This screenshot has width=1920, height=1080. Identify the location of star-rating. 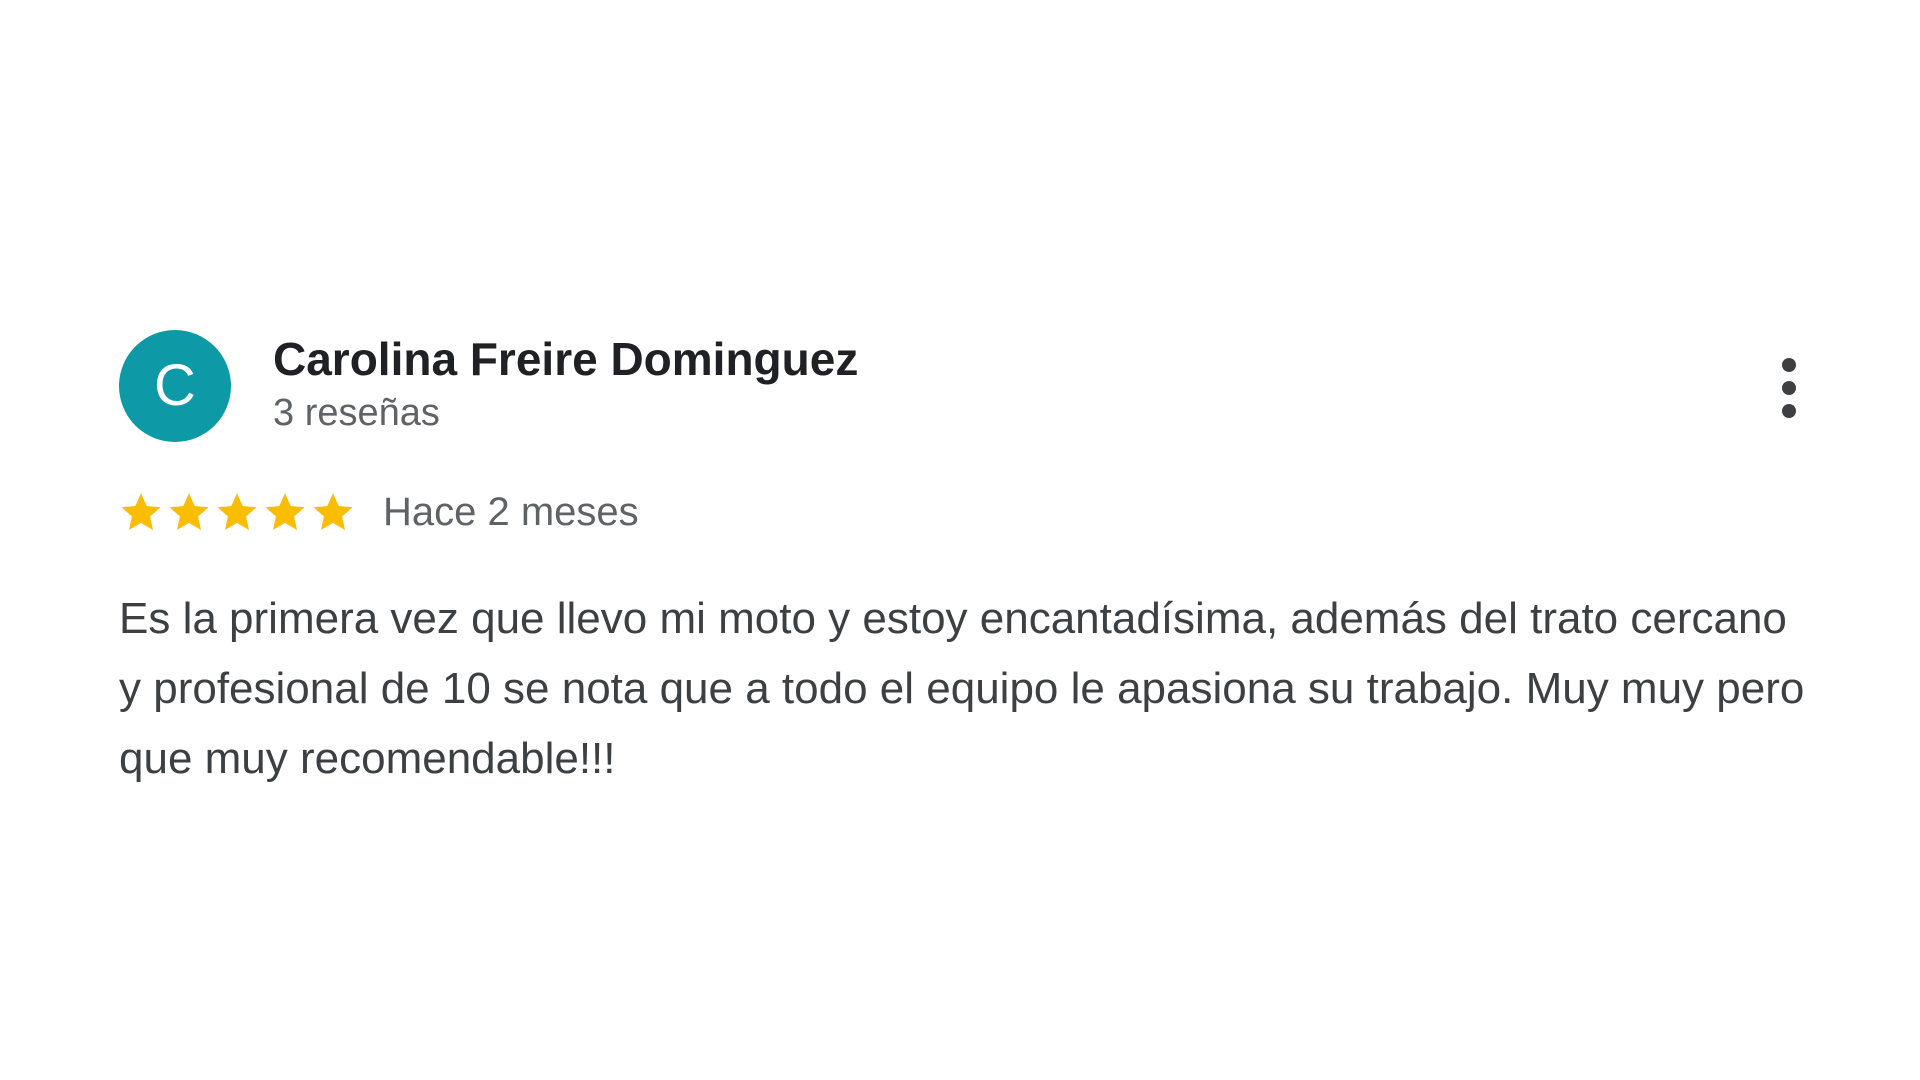
(237, 512).